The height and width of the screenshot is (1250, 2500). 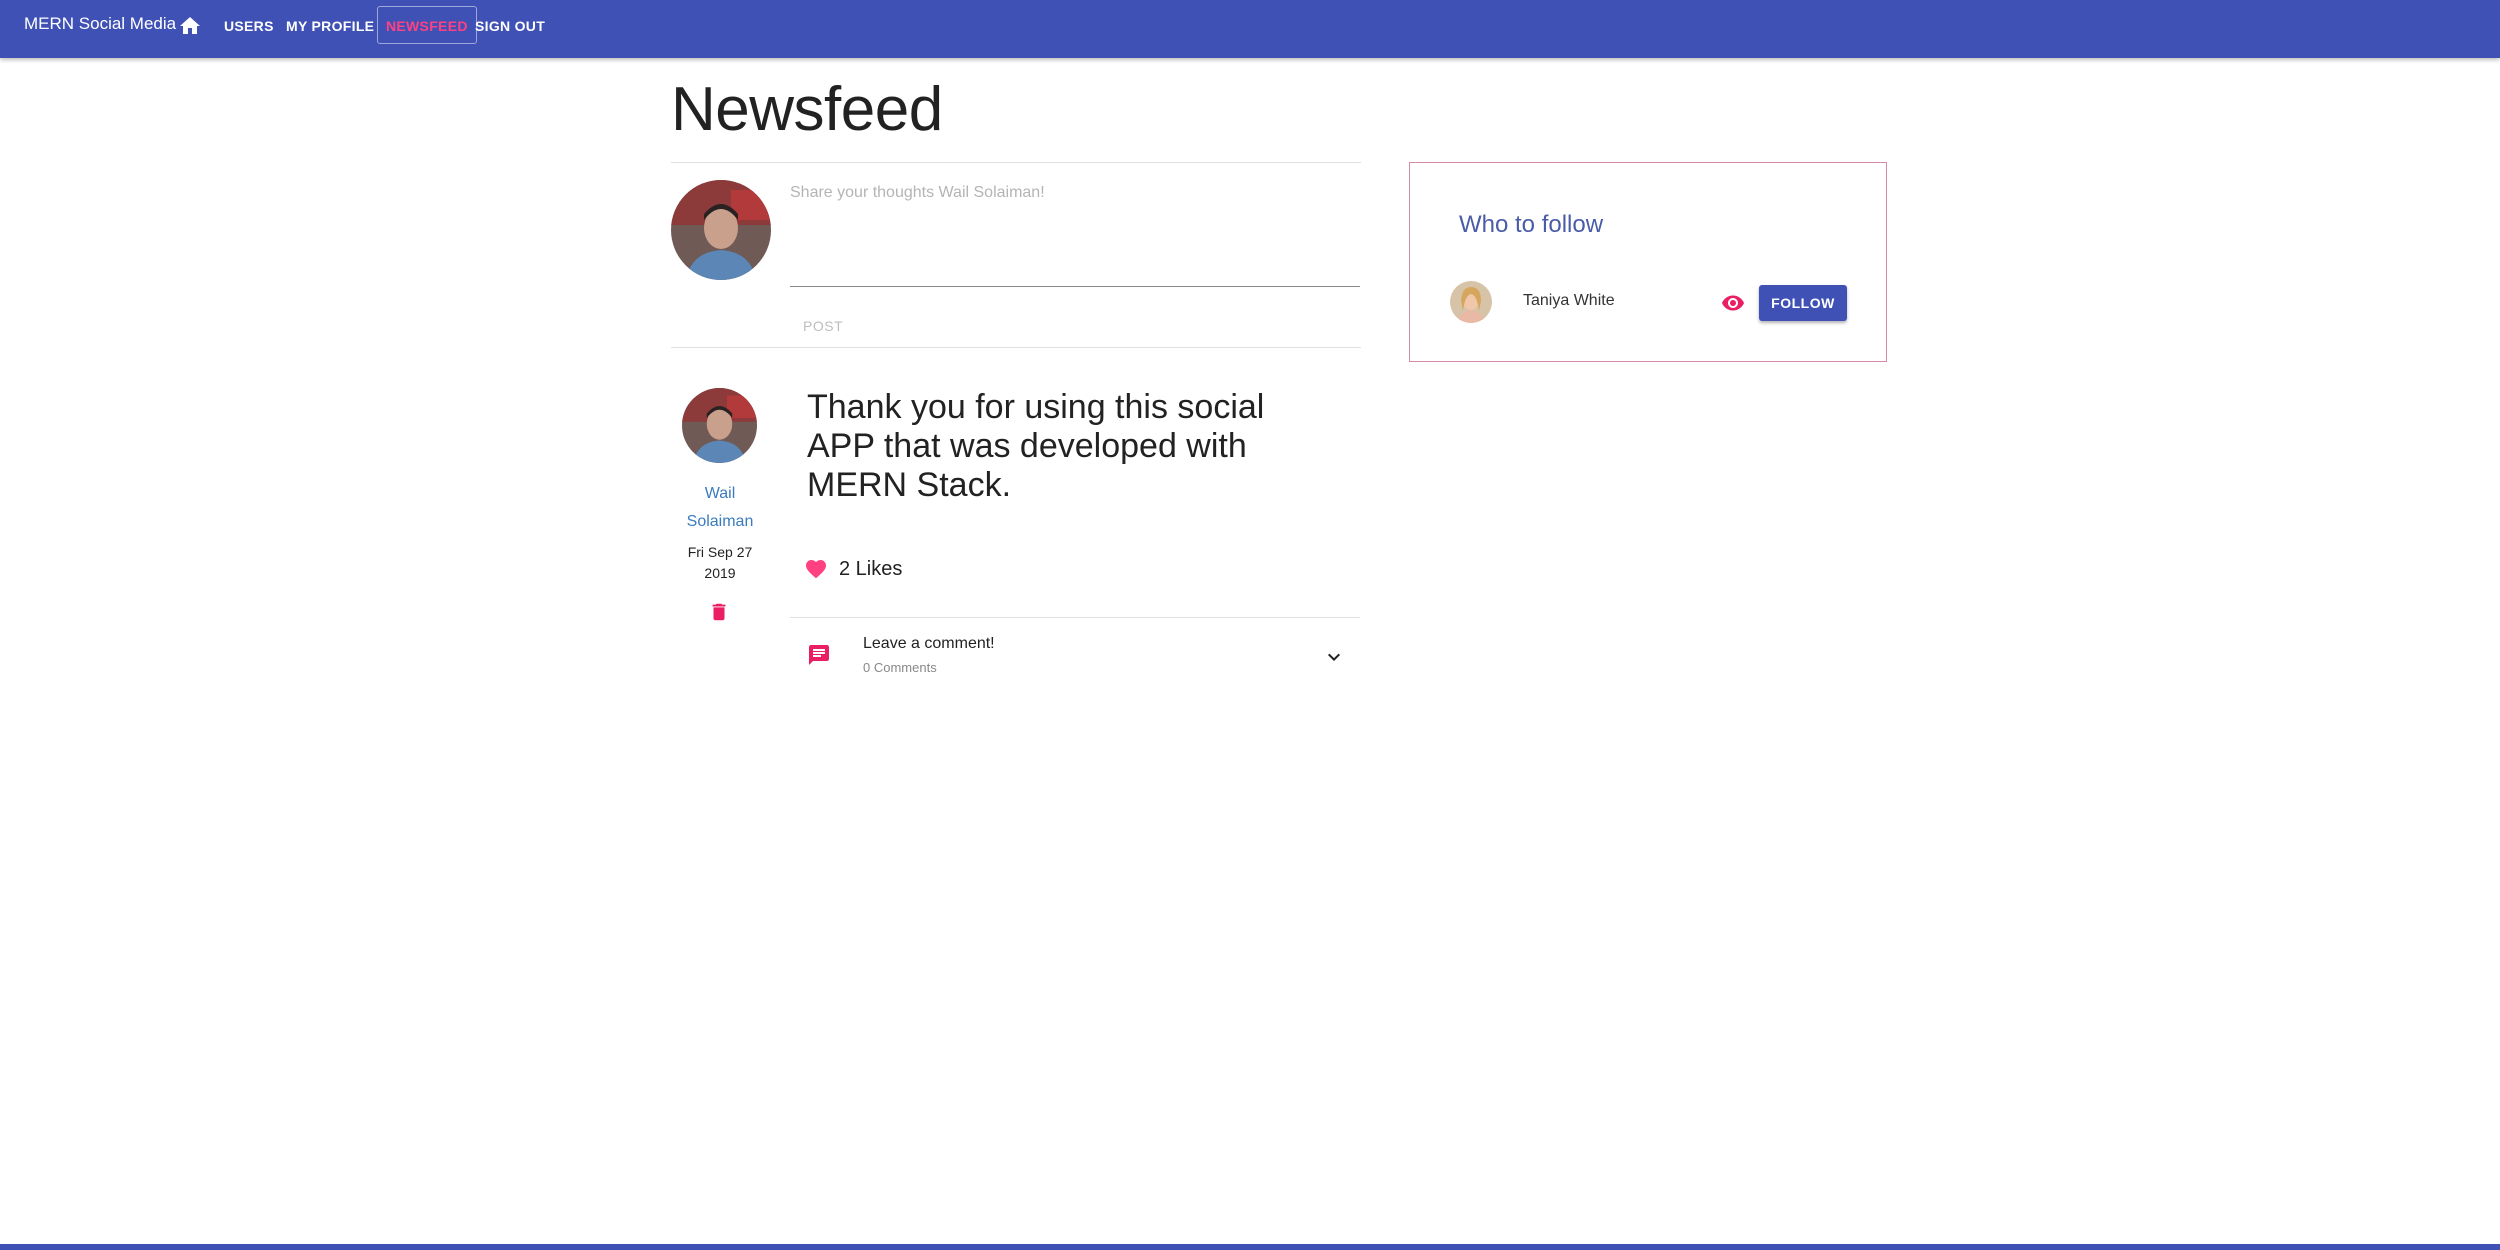 I want to click on post-date-line1: Fri Sep 27, so click(x=720, y=552).